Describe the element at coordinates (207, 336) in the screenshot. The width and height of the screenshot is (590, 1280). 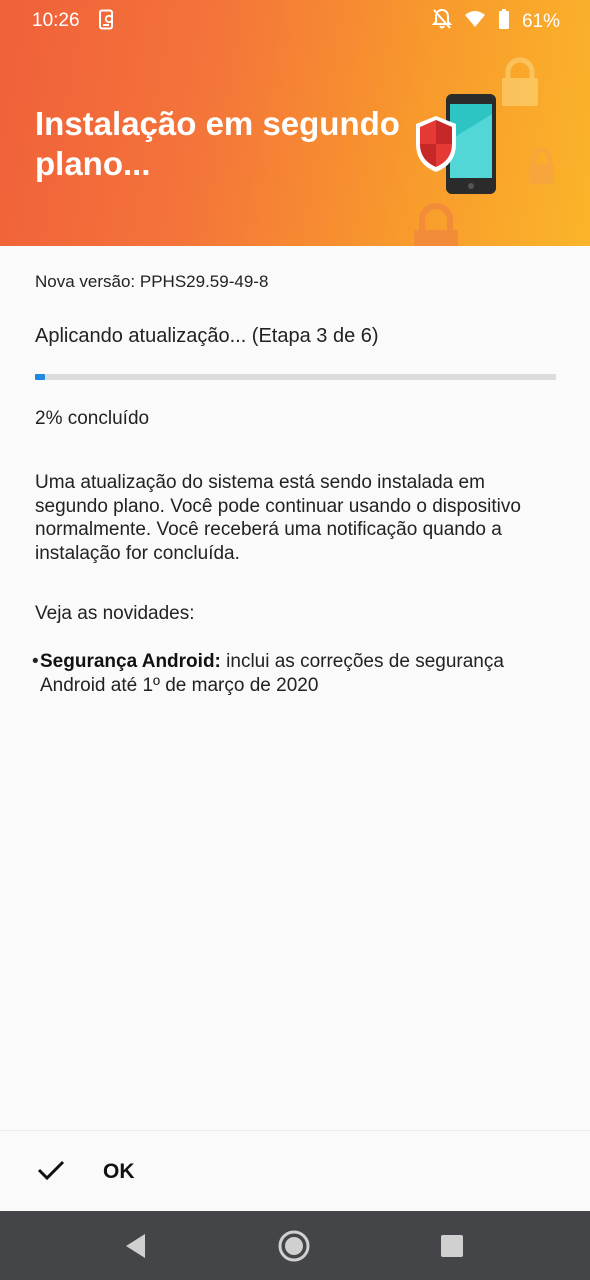
I see `install-step-text: Aplicando atualização... (Etapa 3 de 6)` at that location.